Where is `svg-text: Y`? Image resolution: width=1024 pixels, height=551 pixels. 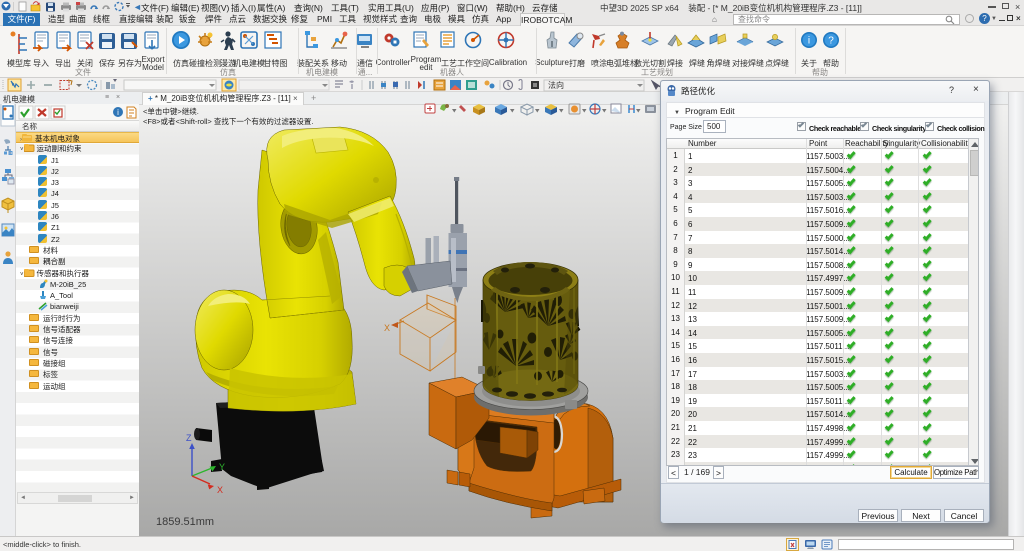
svg-text: Y is located at coordinates (222, 467).